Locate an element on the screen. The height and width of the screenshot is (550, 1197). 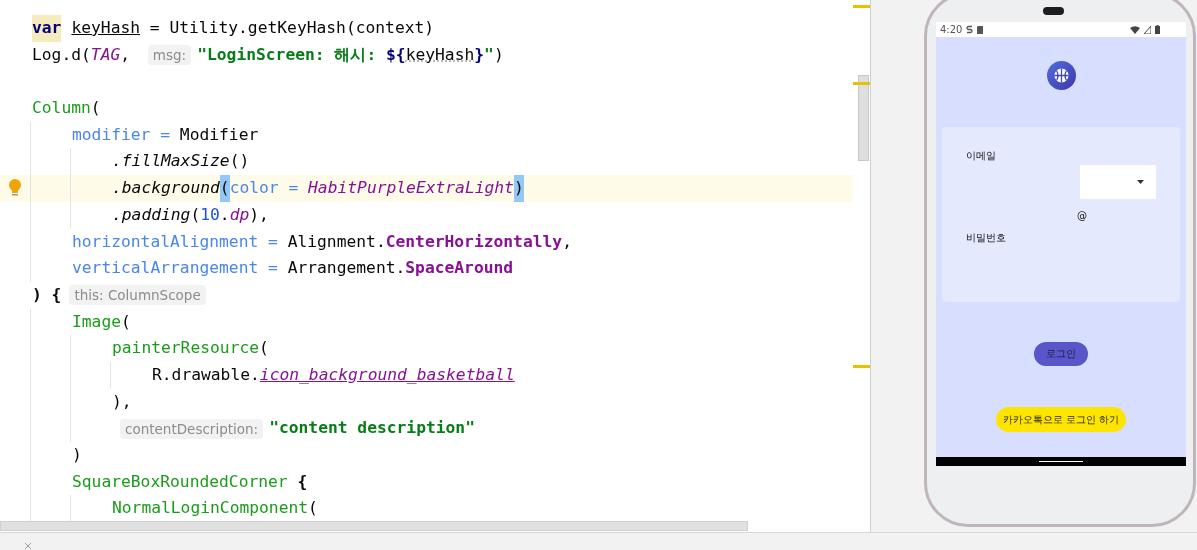
code-token: CenterHorizontally is located at coordinates (474, 241).